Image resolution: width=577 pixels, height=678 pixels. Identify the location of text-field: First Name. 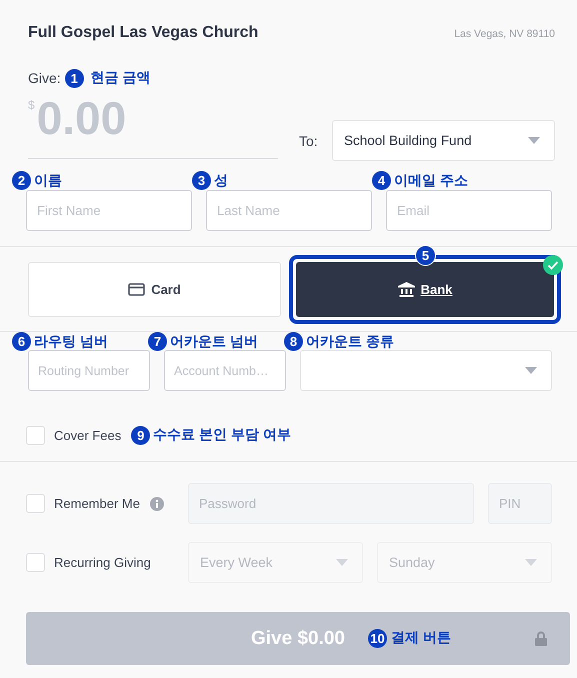
(109, 210).